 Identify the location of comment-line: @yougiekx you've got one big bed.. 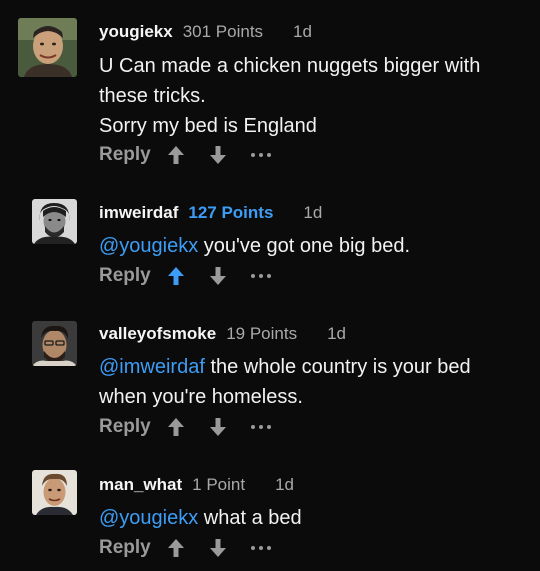
(309, 246).